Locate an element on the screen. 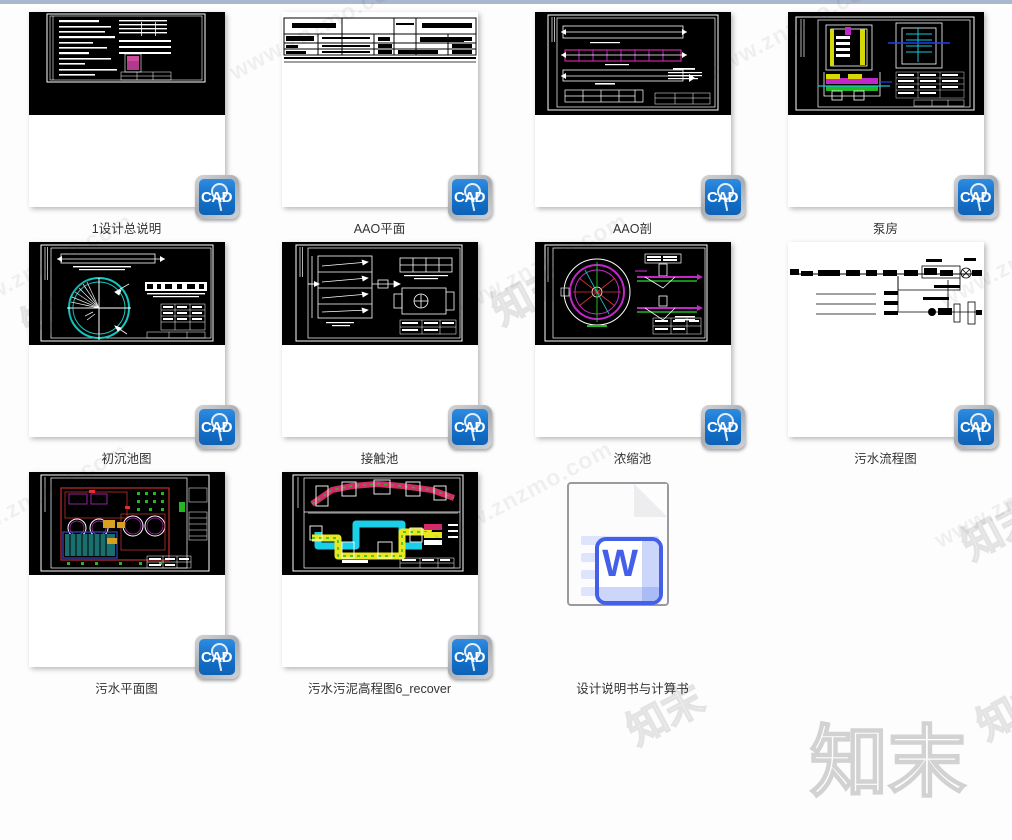  drawing-preview-thickener is located at coordinates (632, 293).